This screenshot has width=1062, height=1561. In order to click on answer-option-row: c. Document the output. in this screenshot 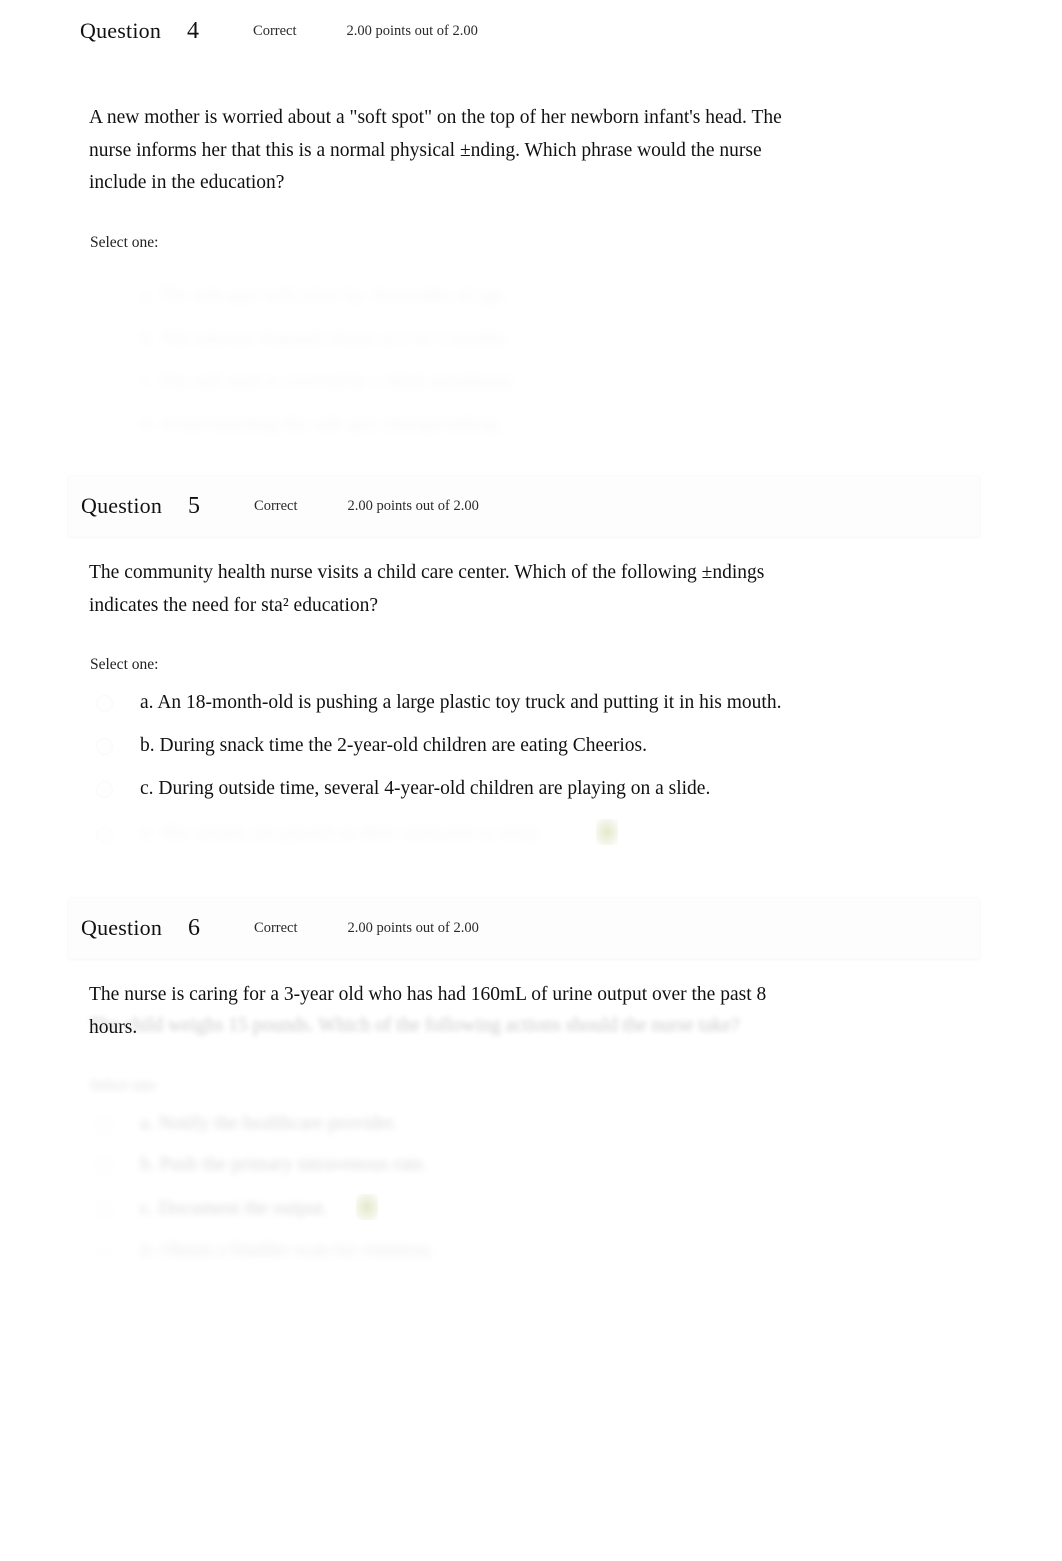, I will do `click(526, 1209)`.